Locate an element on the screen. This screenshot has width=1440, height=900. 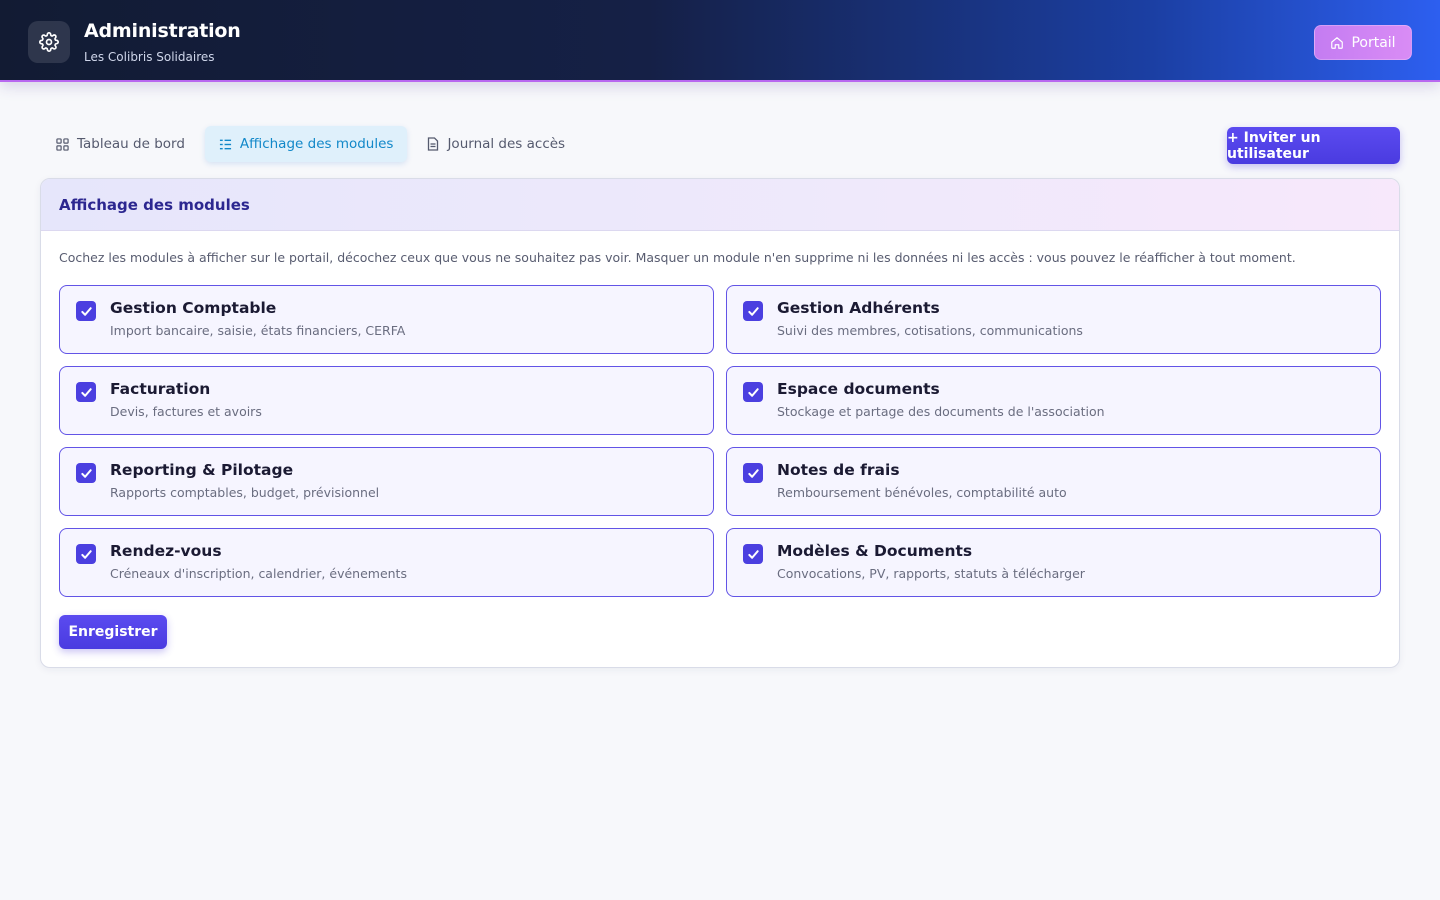
settings-logo is located at coordinates (49, 42).